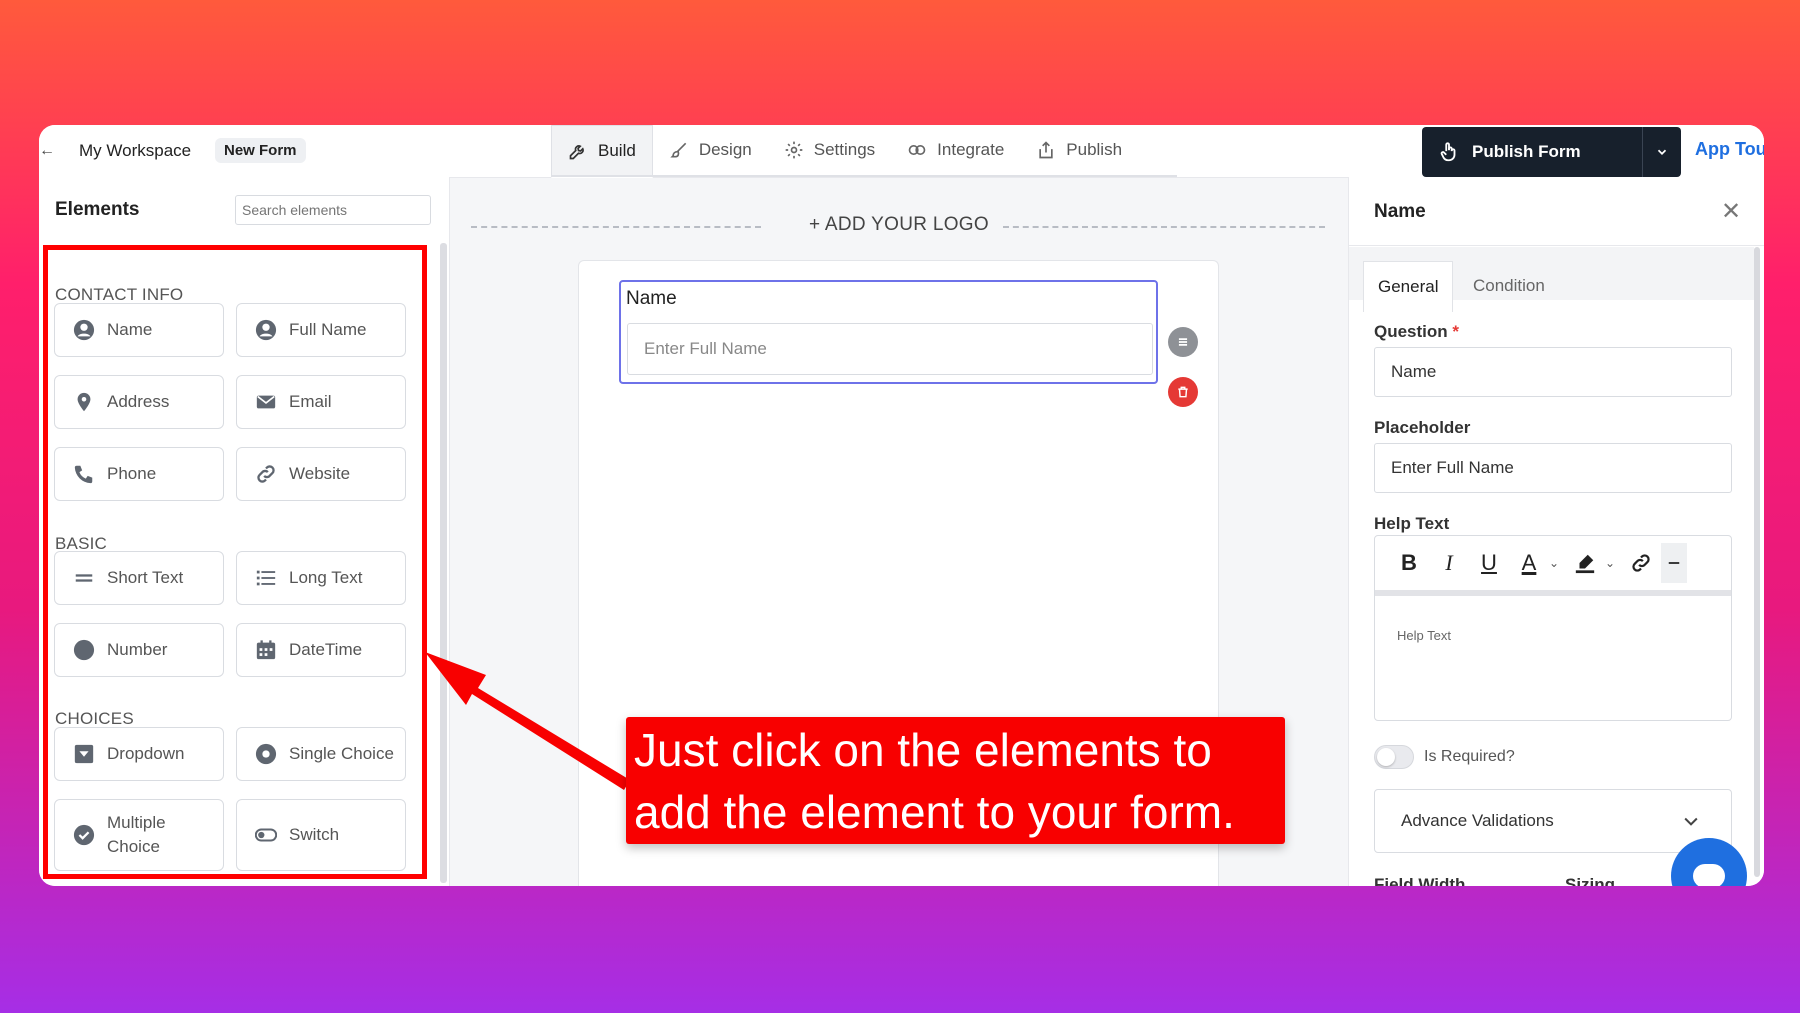 The image size is (1800, 1013). I want to click on logo-divider-right, so click(1164, 227).